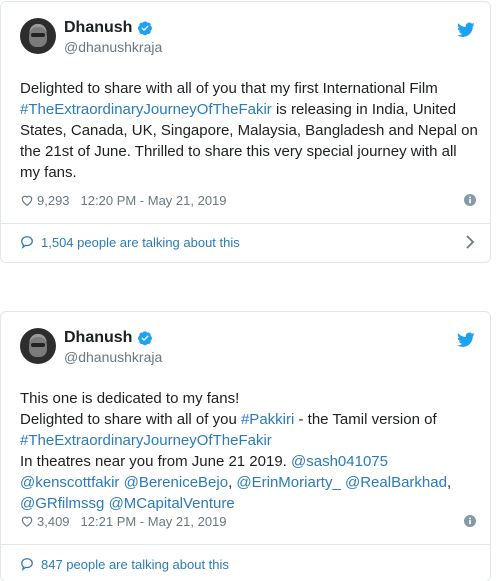 This screenshot has width=498, height=581. I want to click on mention-link: @ErinMoriarty_, so click(288, 482).